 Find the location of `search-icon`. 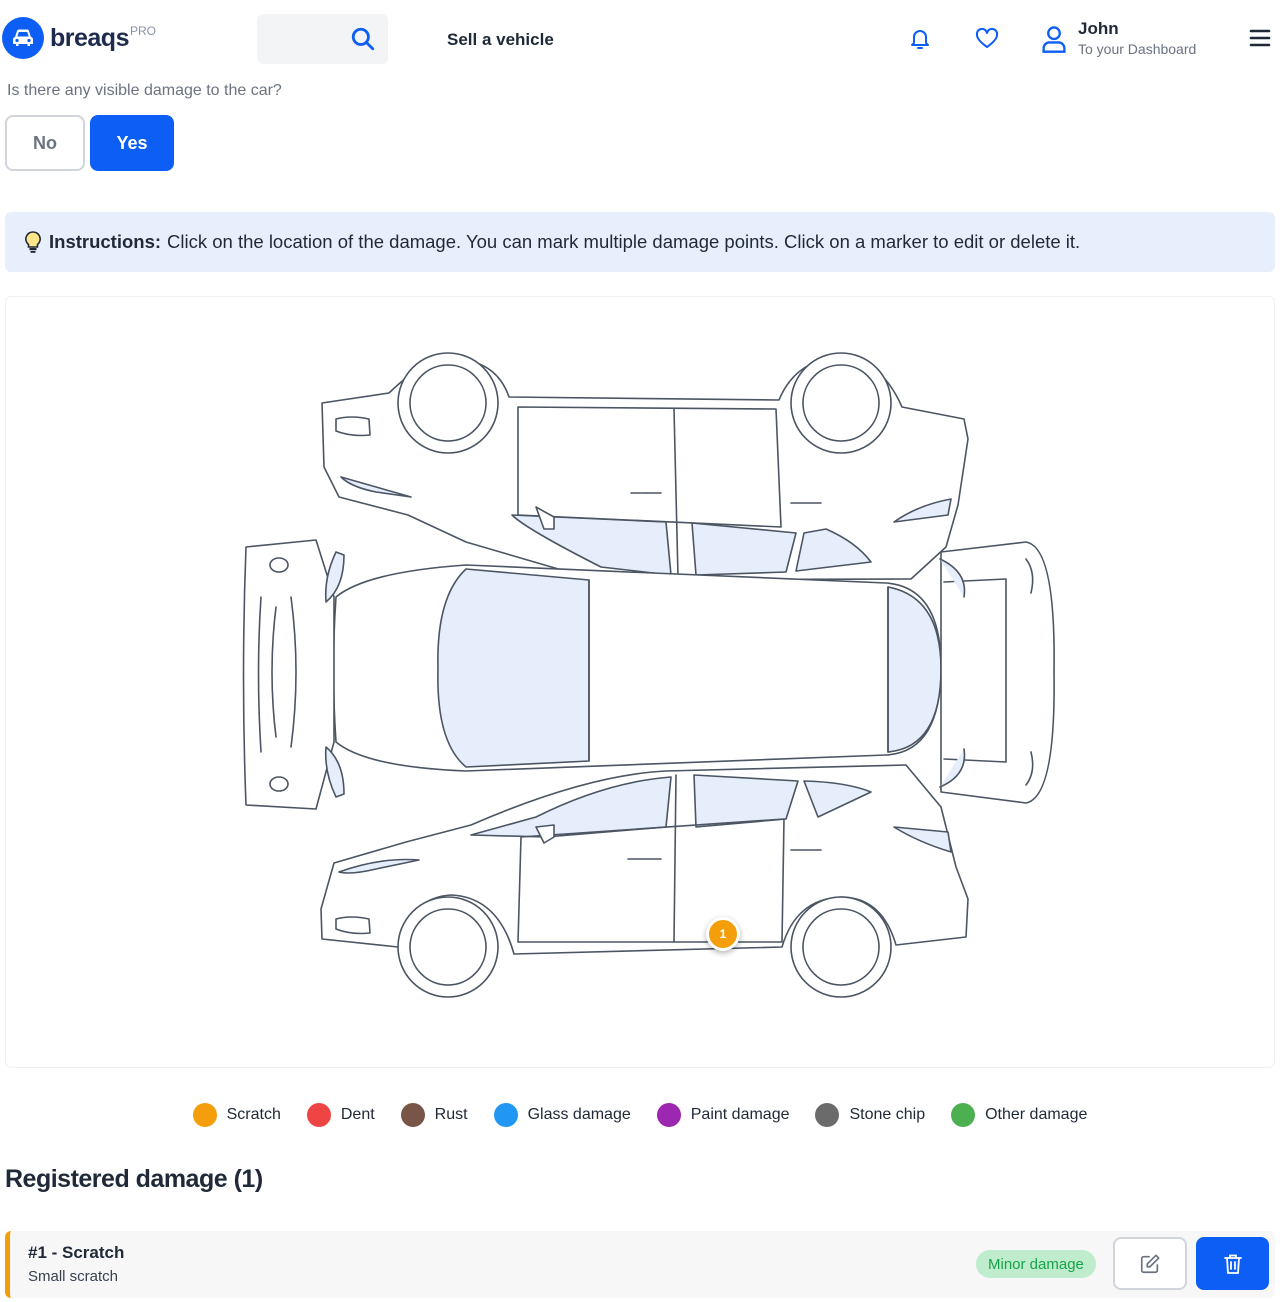

search-icon is located at coordinates (363, 39).